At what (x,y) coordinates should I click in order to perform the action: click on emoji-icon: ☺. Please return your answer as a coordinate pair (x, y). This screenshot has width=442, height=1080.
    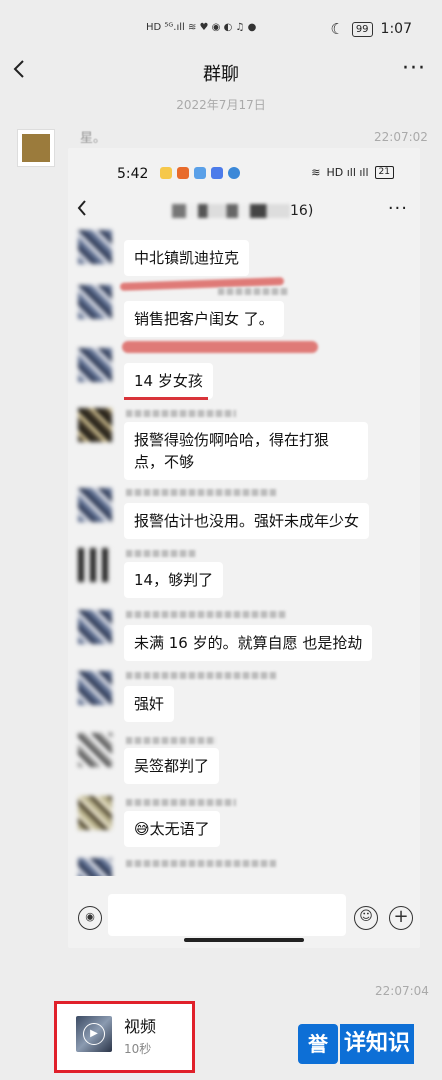
    Looking at the image, I should click on (366, 918).